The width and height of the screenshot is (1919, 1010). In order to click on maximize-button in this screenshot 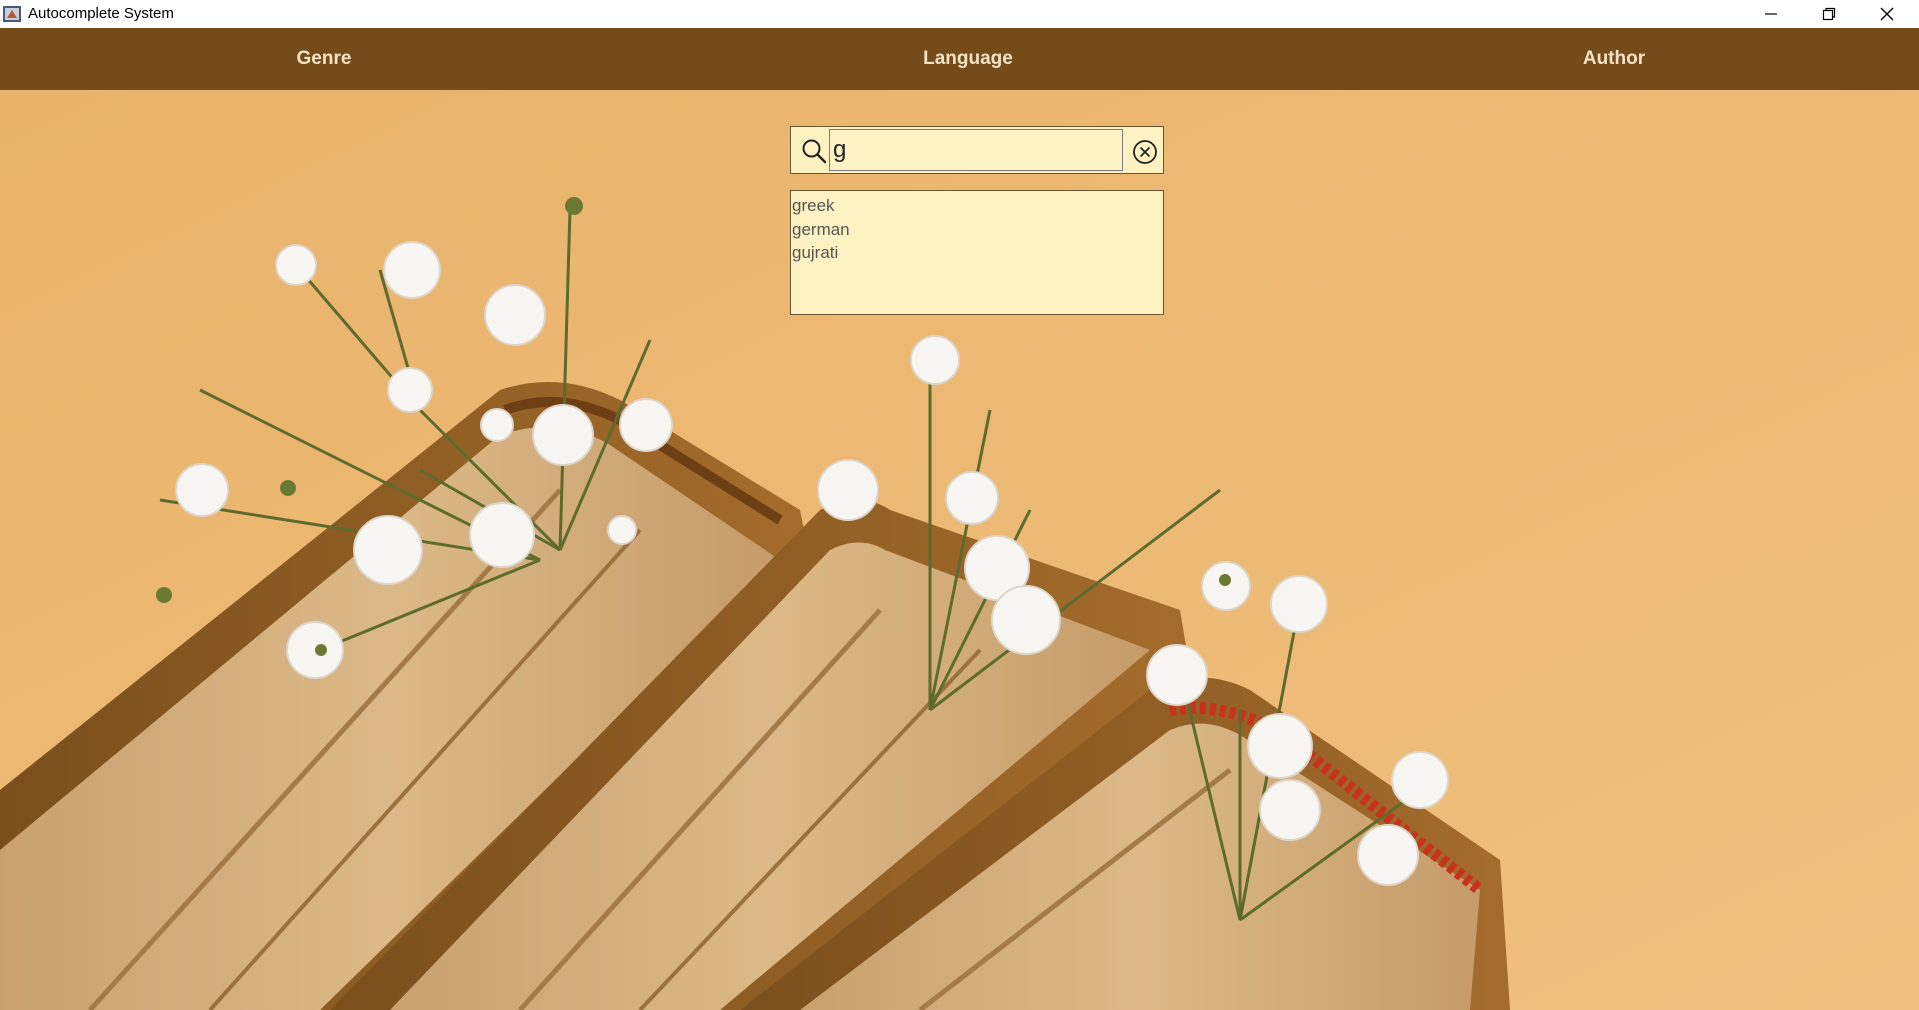, I will do `click(1829, 14)`.